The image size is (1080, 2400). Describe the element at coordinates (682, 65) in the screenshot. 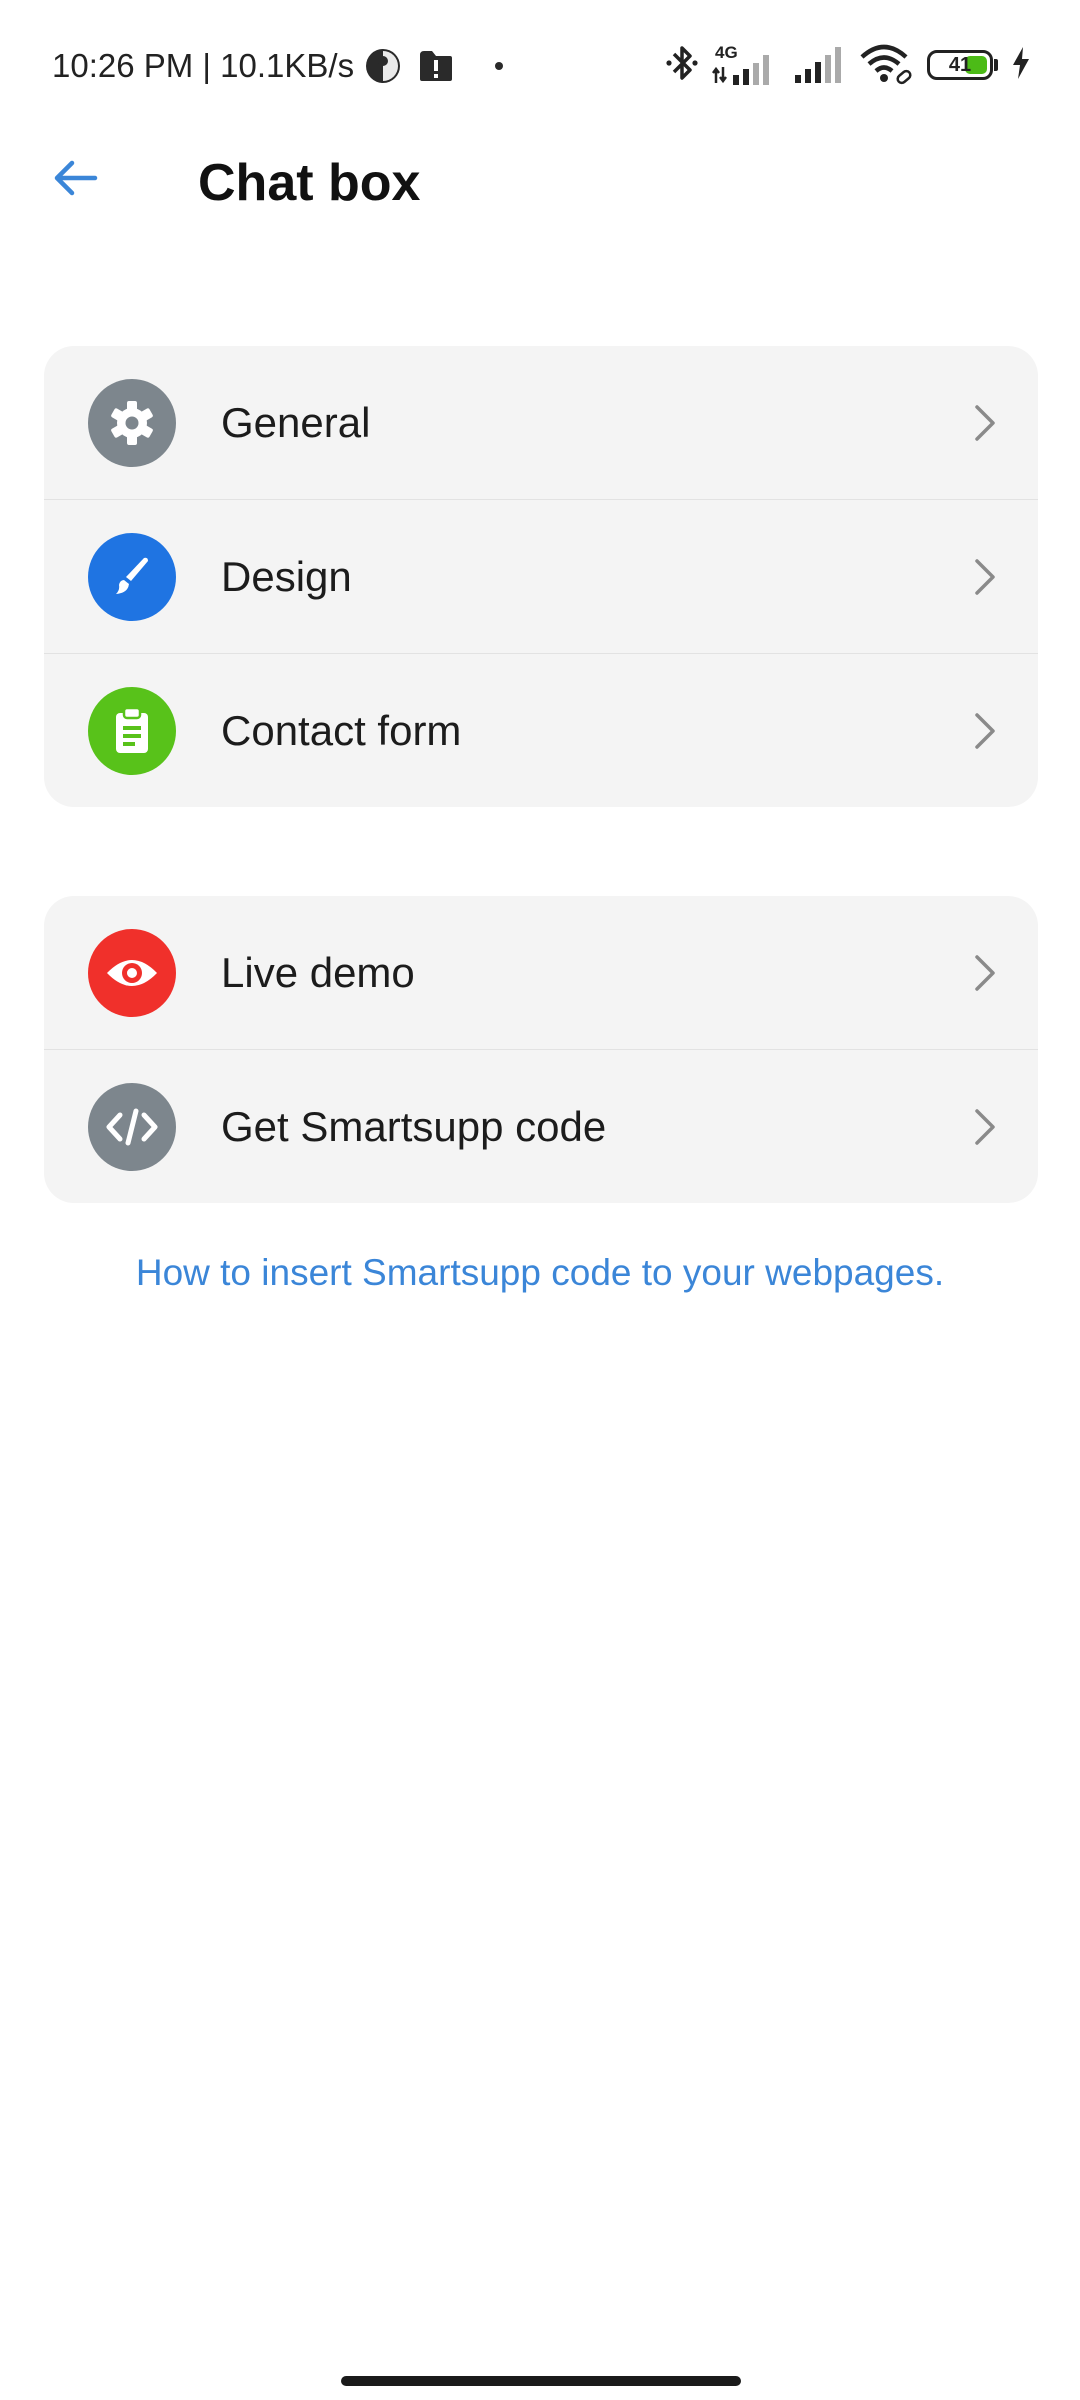

I see `bluetooth-icon` at that location.